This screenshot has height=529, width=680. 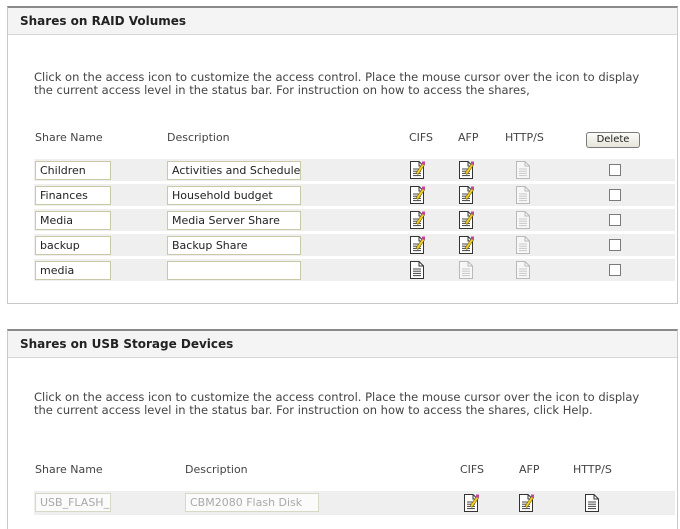 What do you see at coordinates (234, 220) in the screenshot?
I see `description-input: Media Server Share` at bounding box center [234, 220].